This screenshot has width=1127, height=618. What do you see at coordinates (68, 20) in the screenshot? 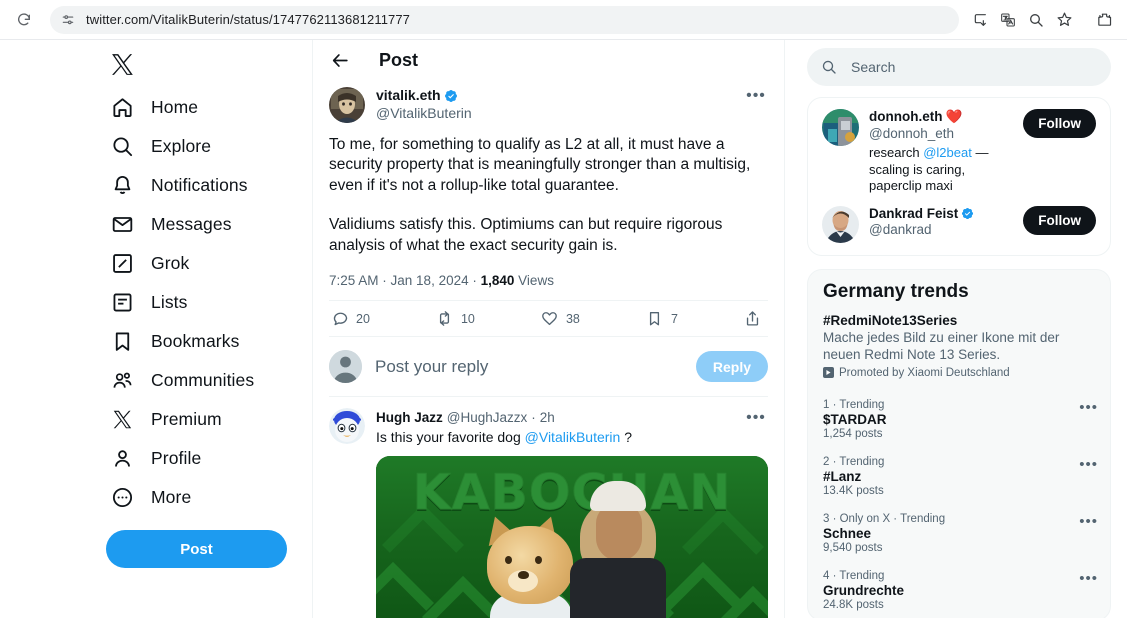
I see `site-settings-icon` at bounding box center [68, 20].